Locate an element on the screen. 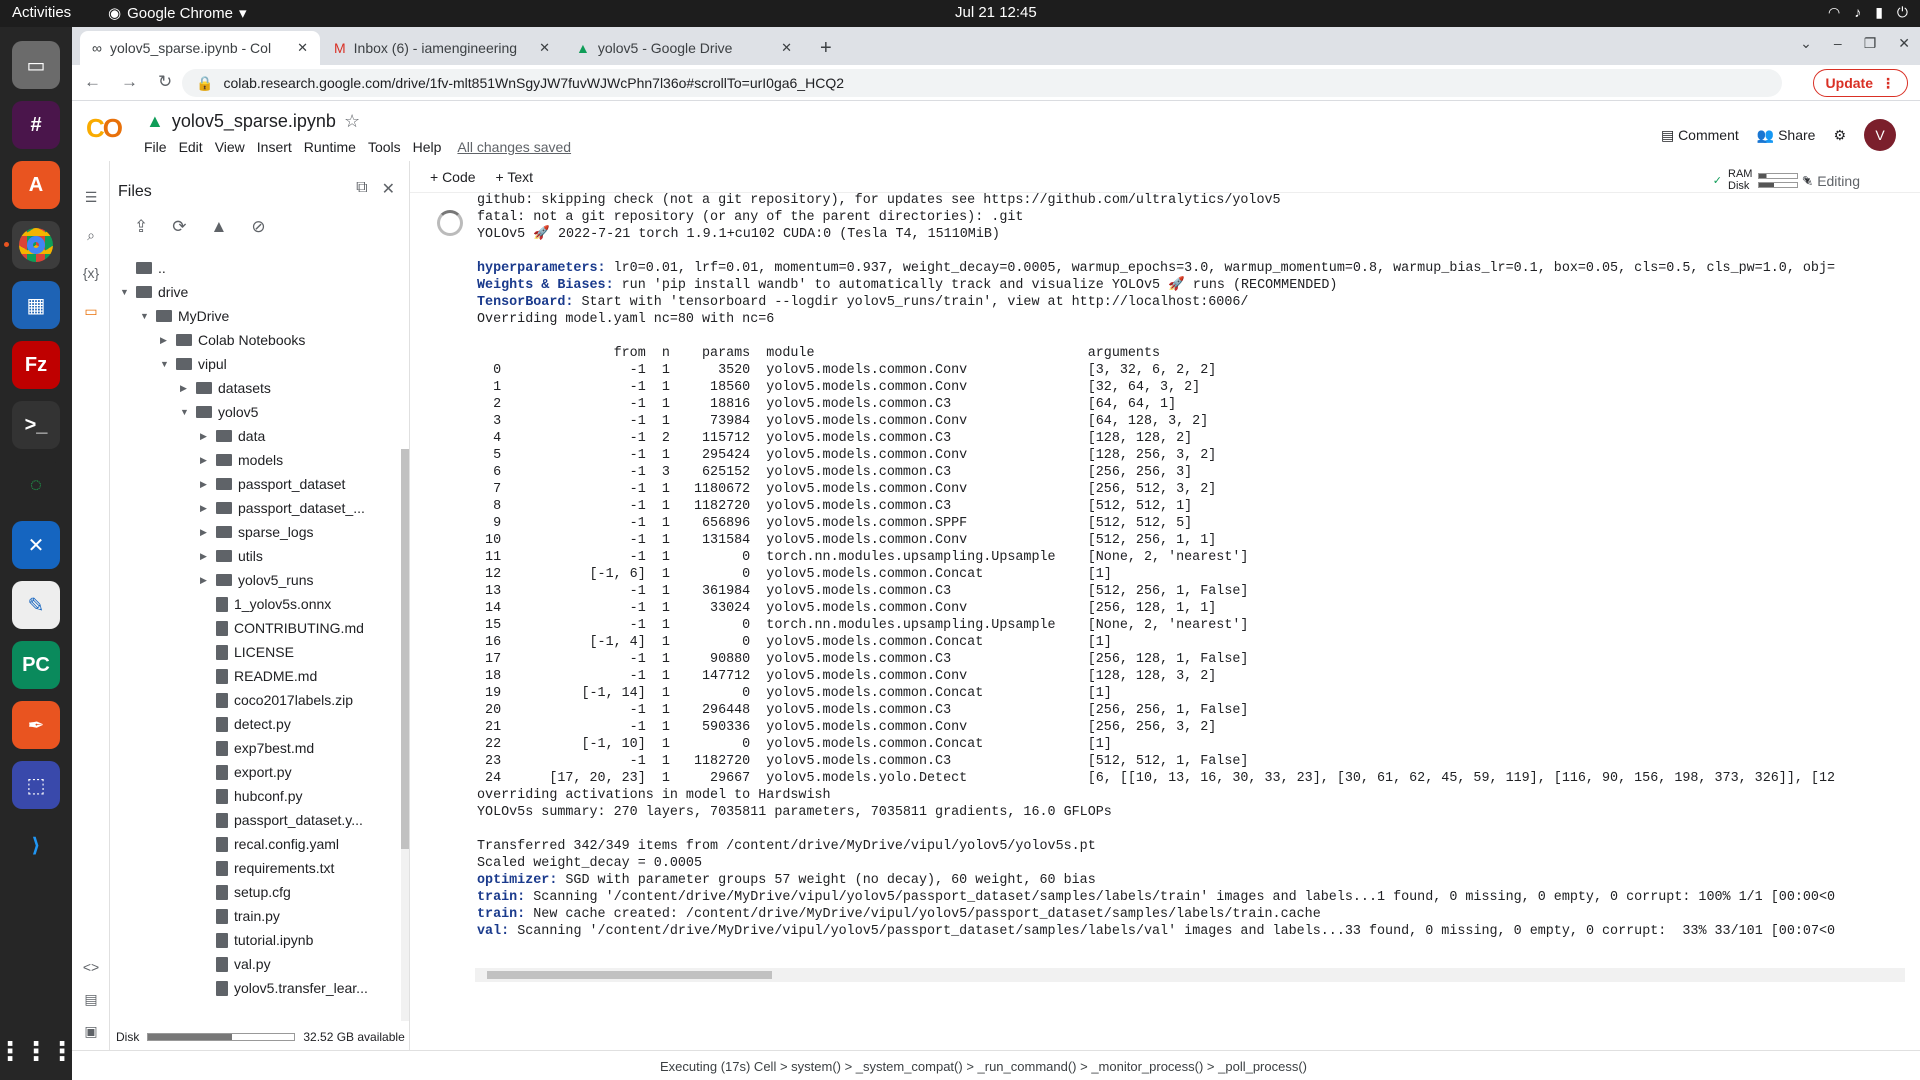 This screenshot has height=1080, width=1920. file-item: detect.py is located at coordinates (245, 724).